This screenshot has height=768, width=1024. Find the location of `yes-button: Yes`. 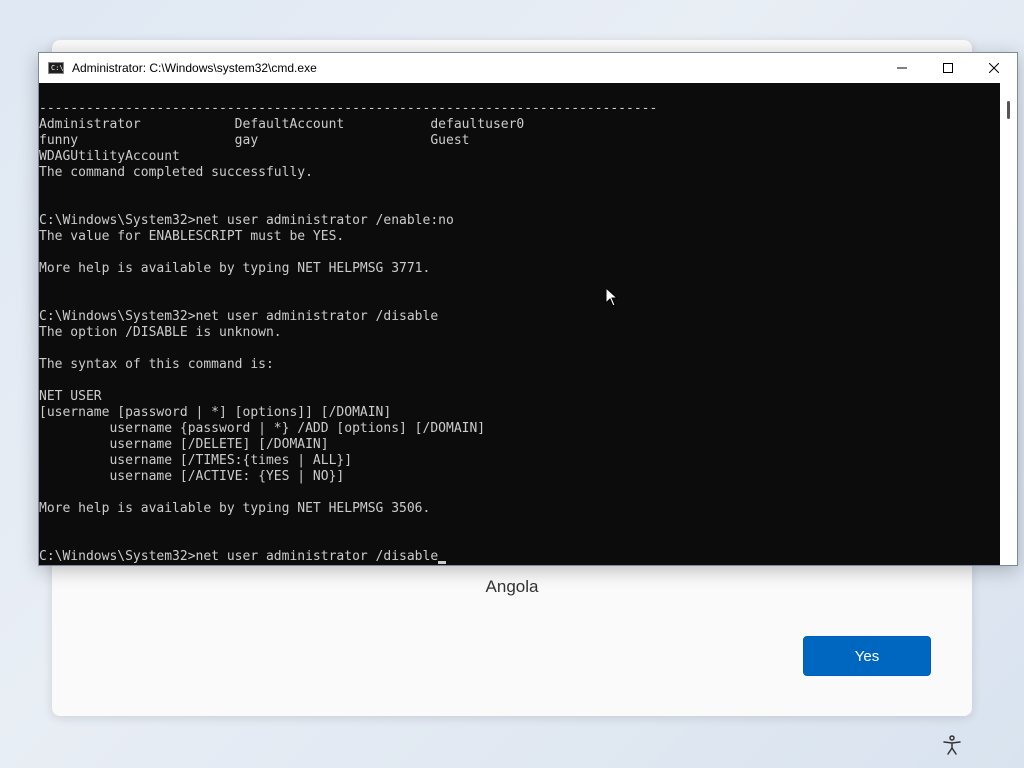

yes-button: Yes is located at coordinates (867, 656).